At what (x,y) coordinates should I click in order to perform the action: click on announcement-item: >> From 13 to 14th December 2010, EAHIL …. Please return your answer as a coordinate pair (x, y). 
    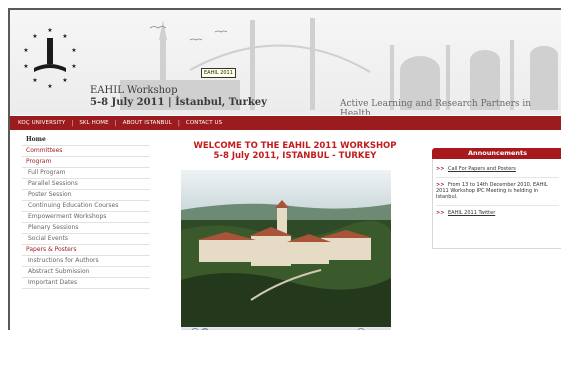
    Looking at the image, I should click on (497, 192).